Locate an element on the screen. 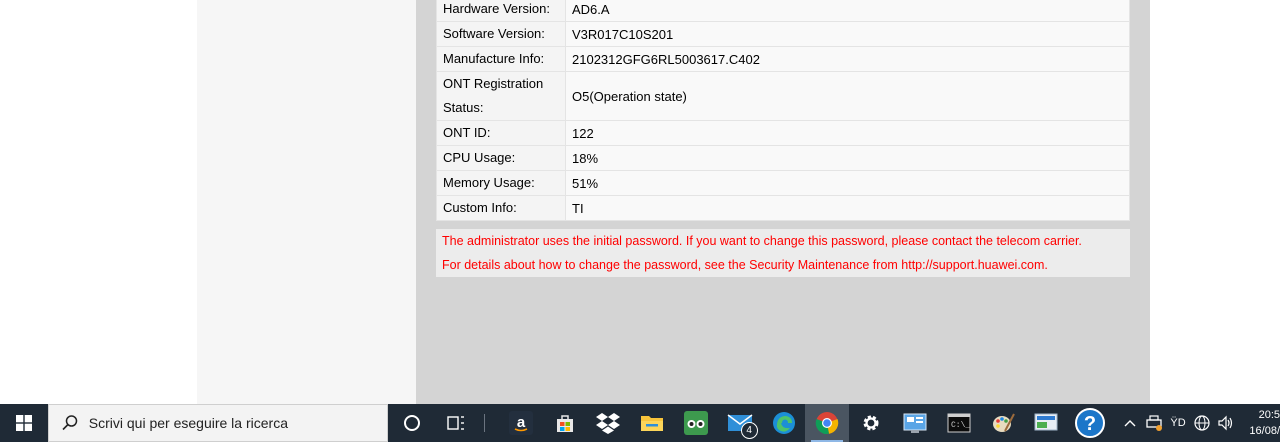 The width and height of the screenshot is (1280, 442). row-value: TI is located at coordinates (847, 208).